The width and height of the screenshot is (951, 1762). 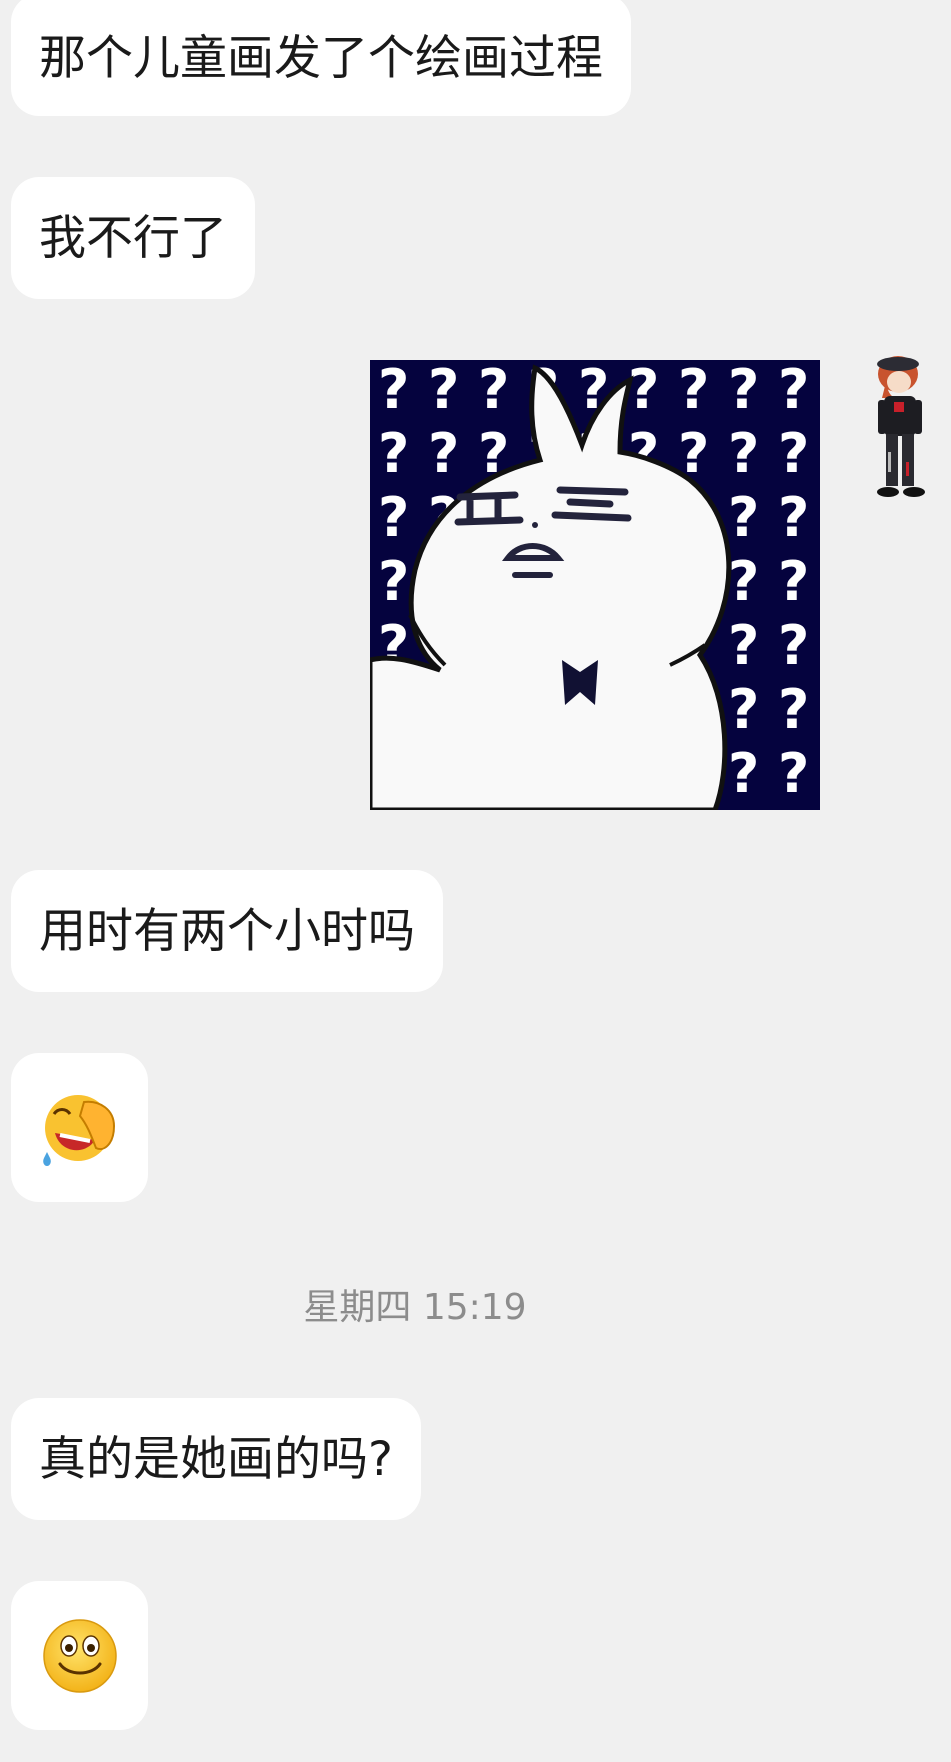 I want to click on facepalm-laugh-emoji-icon, so click(x=78, y=1130).